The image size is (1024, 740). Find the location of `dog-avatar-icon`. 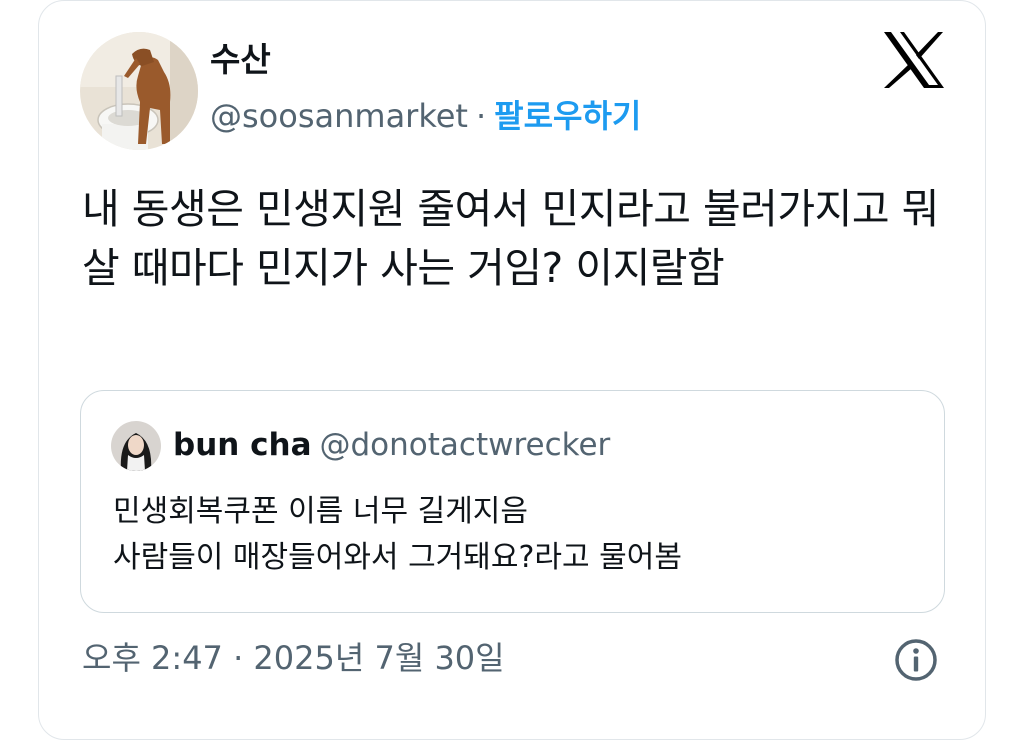

dog-avatar-icon is located at coordinates (139, 91).